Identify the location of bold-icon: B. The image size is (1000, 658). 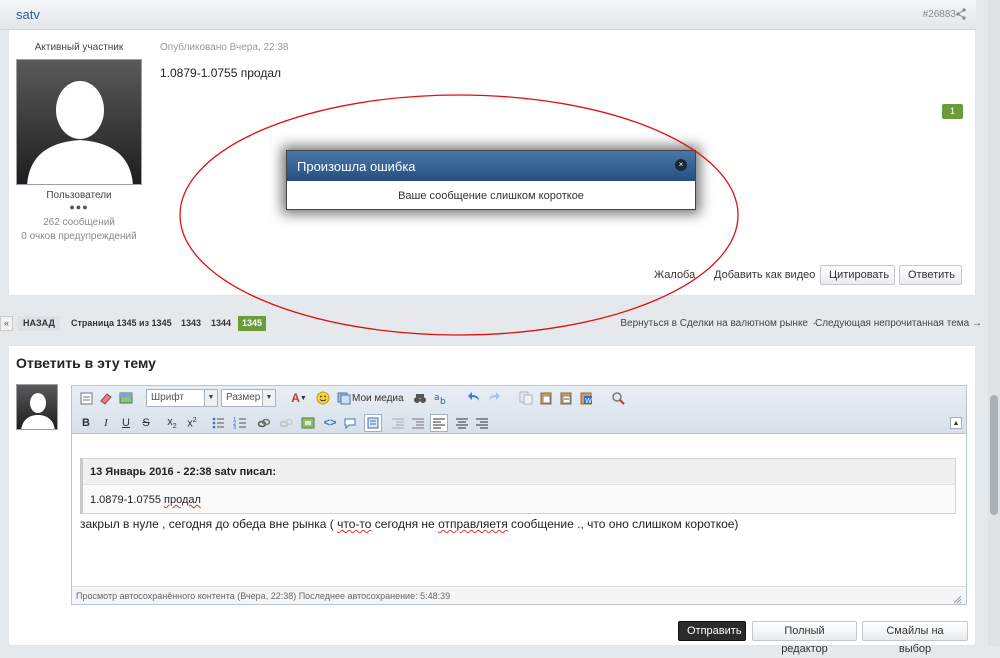
(86, 423).